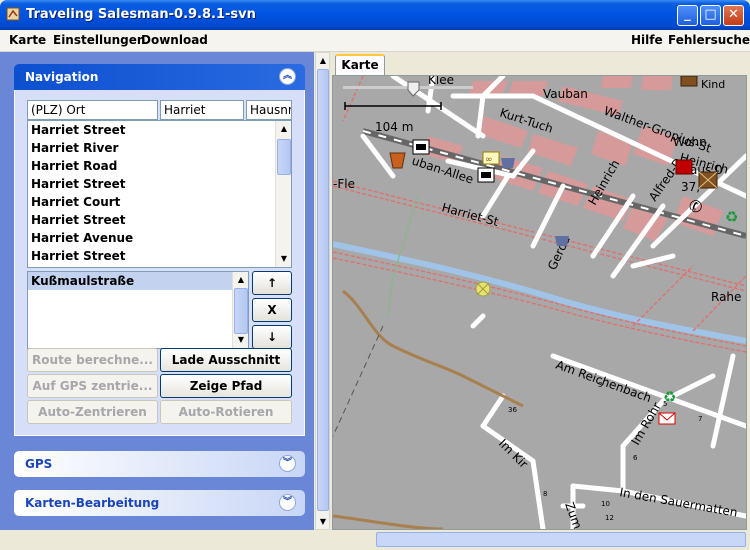 The height and width of the screenshot is (550, 750). I want to click on list-item: Harriet River, so click(159, 148).